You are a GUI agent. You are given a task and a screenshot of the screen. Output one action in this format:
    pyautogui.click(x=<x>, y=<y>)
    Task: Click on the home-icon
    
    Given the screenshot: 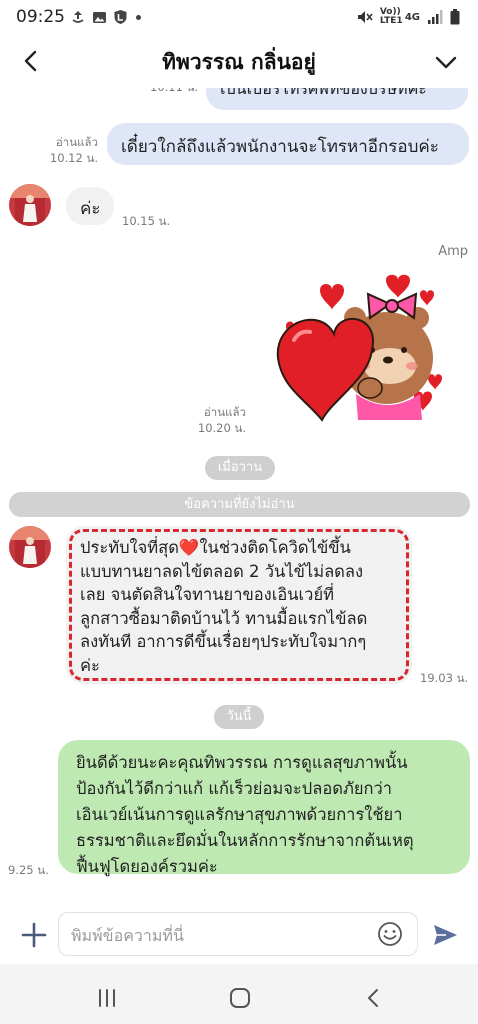 What is the action you would take?
    pyautogui.click(x=240, y=998)
    